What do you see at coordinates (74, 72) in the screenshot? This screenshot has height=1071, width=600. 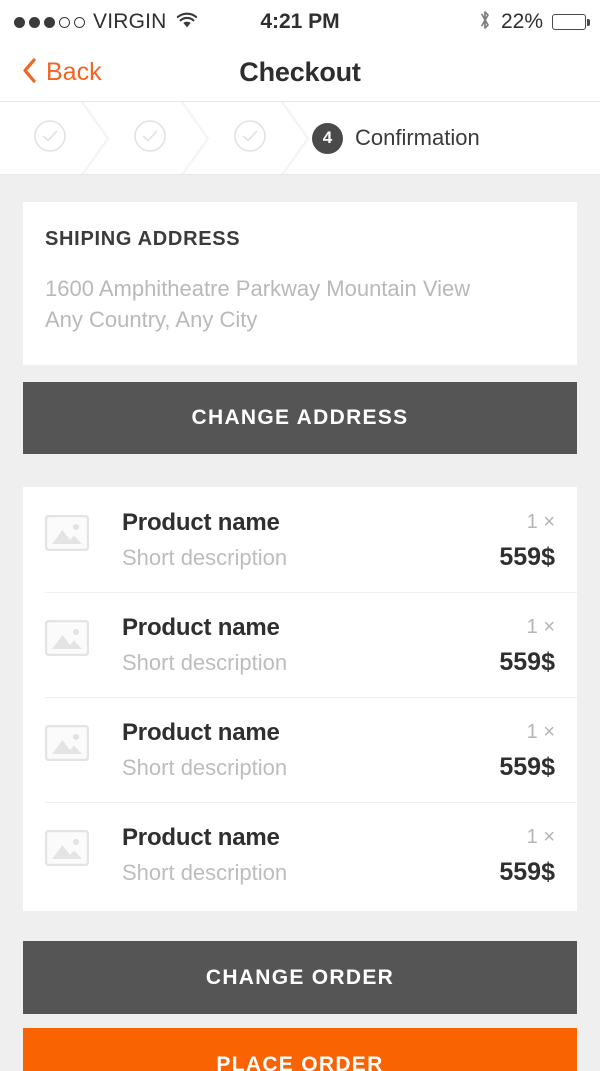 I see `back-button-label: Back` at bounding box center [74, 72].